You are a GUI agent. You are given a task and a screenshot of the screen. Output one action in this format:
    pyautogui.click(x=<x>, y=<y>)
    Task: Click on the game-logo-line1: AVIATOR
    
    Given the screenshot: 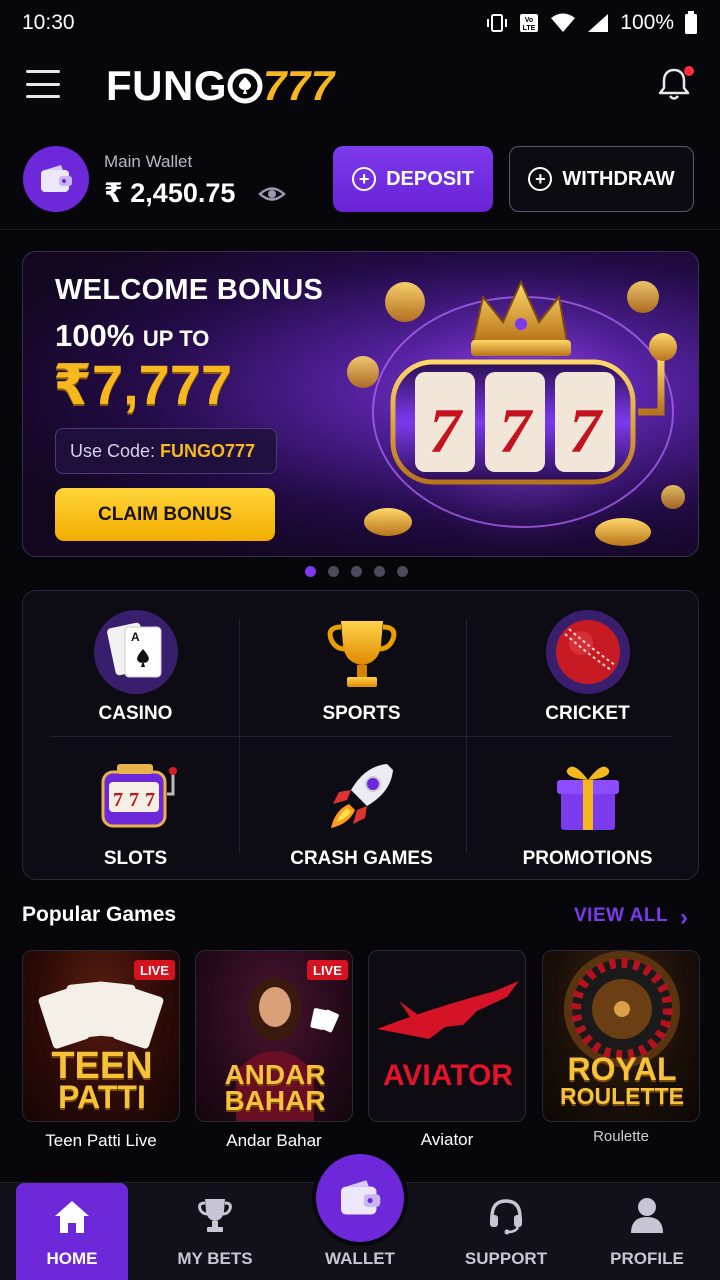 What is the action you would take?
    pyautogui.click(x=447, y=1075)
    